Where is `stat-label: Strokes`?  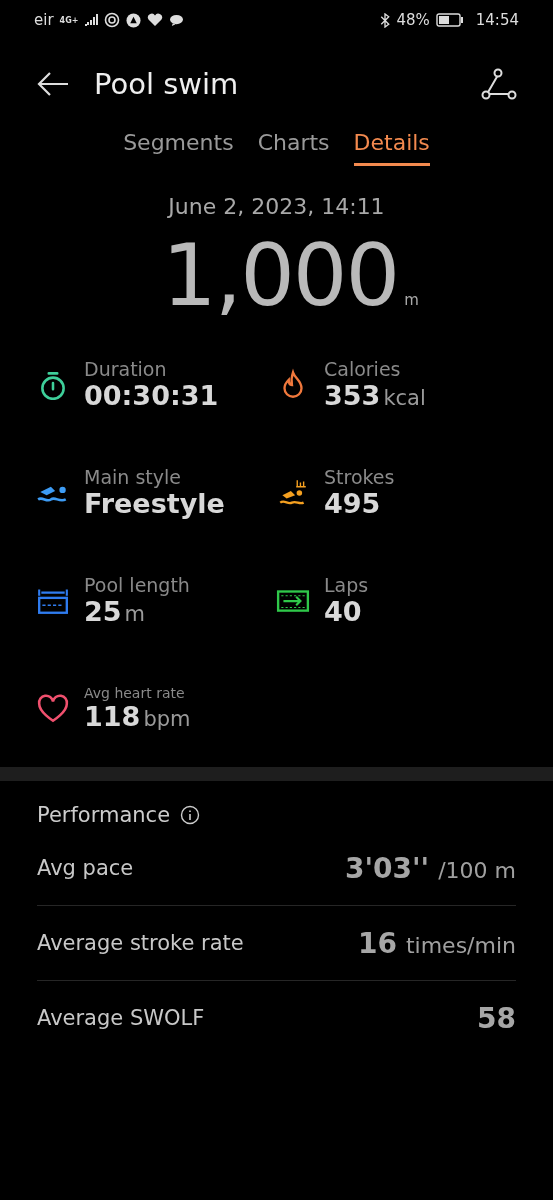 stat-label: Strokes is located at coordinates (359, 476).